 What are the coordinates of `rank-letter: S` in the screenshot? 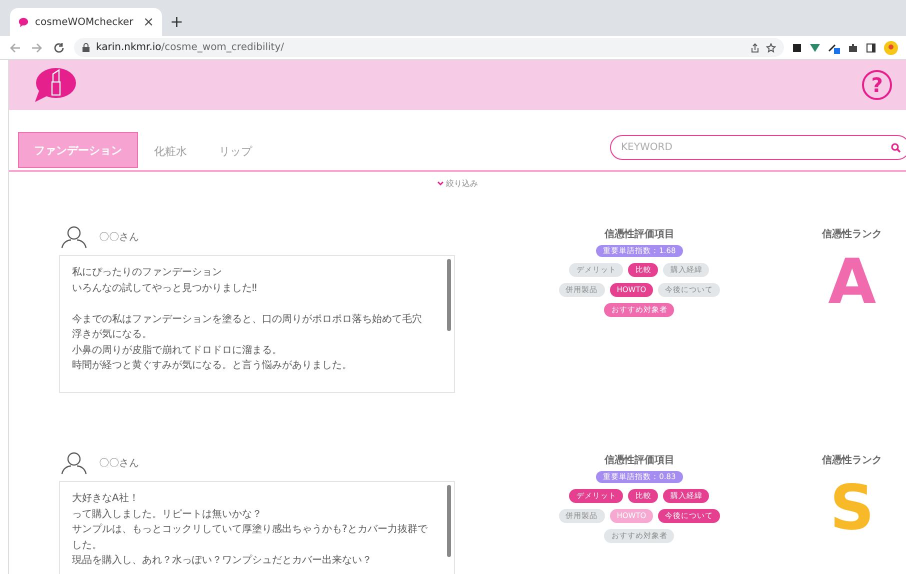 It's located at (852, 508).